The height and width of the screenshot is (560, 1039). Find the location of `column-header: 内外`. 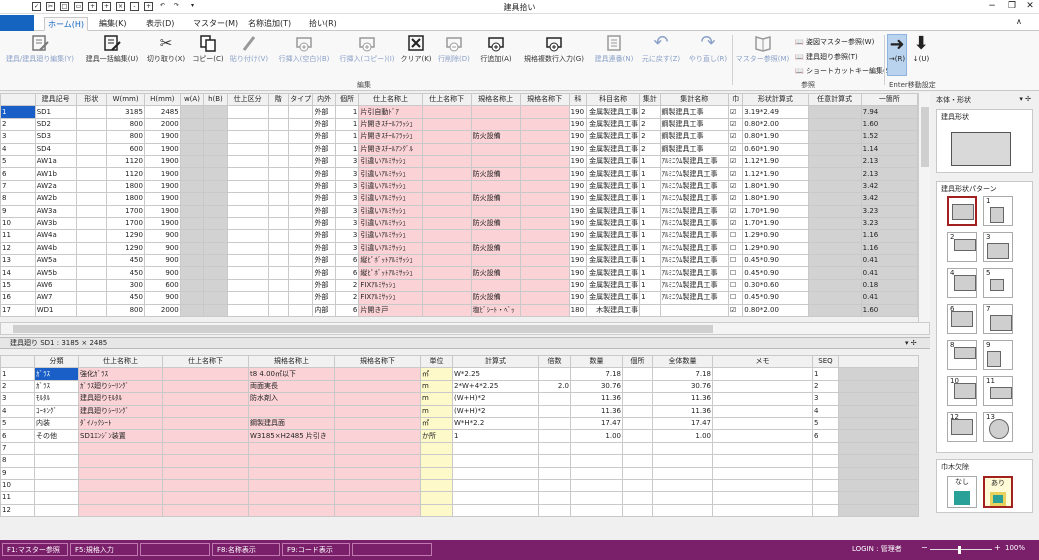

column-header: 内外 is located at coordinates (324, 99).